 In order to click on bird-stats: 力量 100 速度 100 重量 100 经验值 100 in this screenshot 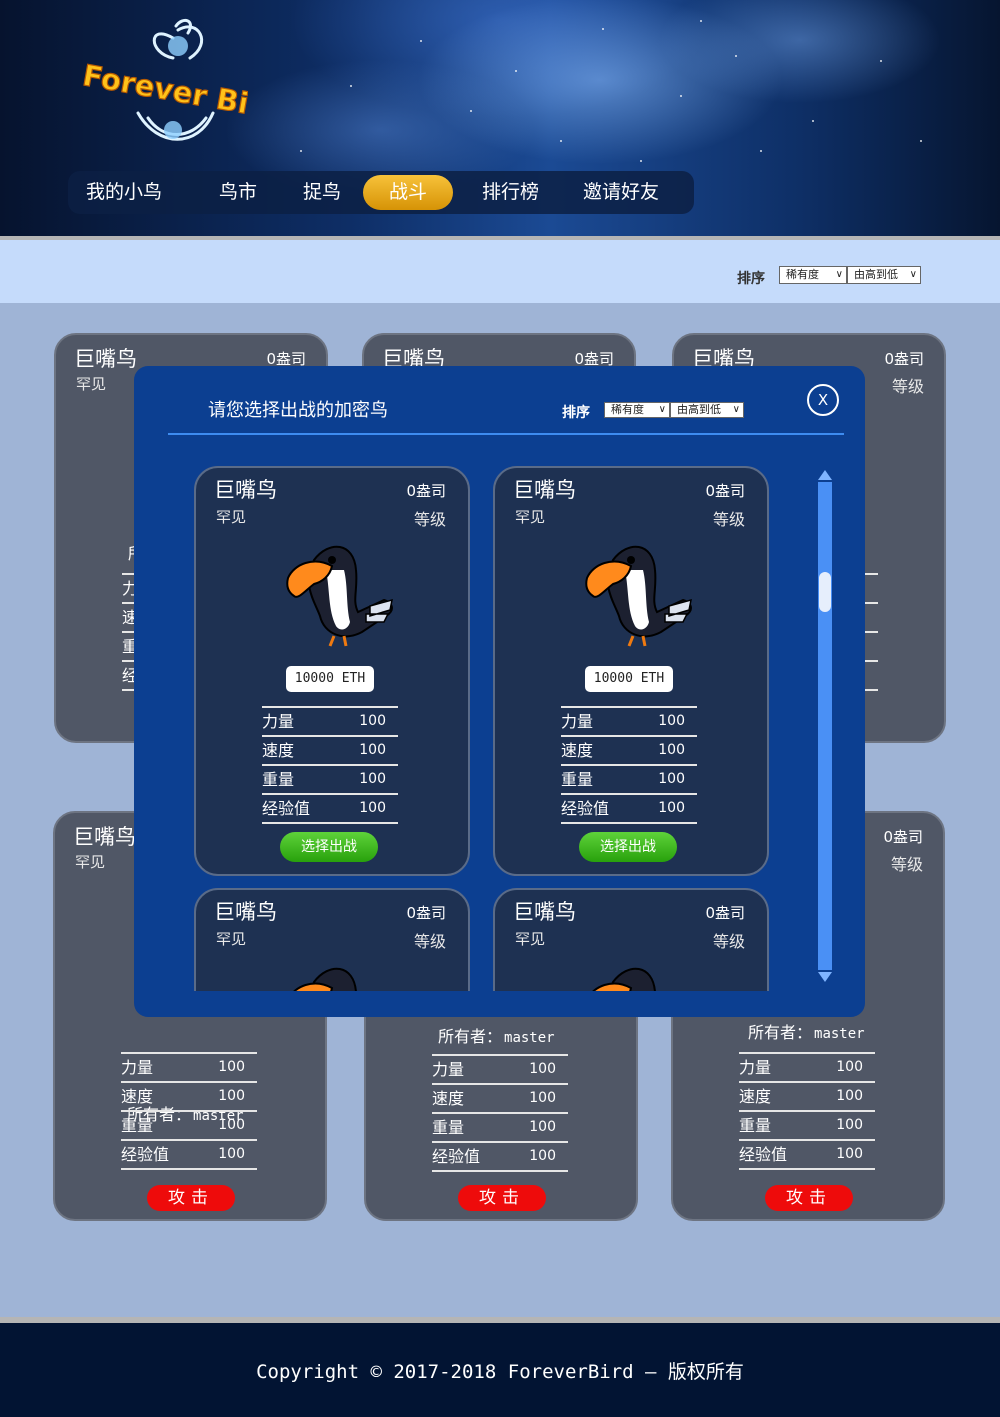, I will do `click(189, 1111)`.